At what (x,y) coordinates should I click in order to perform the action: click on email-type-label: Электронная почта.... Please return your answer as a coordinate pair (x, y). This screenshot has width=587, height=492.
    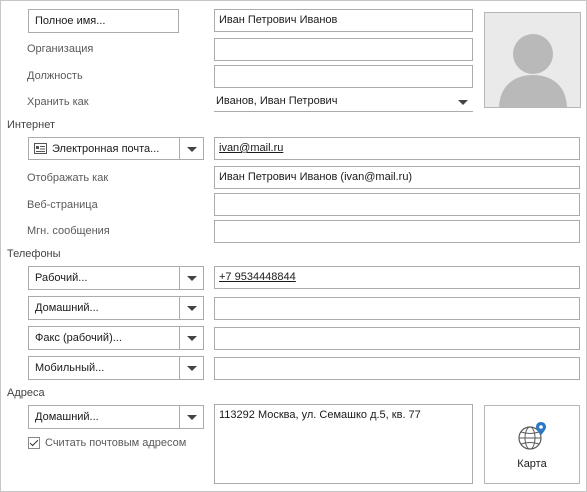
    Looking at the image, I should click on (106, 149).